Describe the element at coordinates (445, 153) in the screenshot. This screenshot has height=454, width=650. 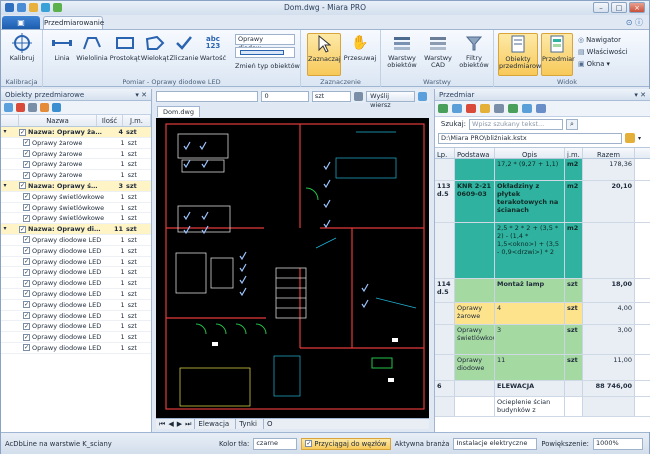
I see `col-lp: Lp.` at that location.